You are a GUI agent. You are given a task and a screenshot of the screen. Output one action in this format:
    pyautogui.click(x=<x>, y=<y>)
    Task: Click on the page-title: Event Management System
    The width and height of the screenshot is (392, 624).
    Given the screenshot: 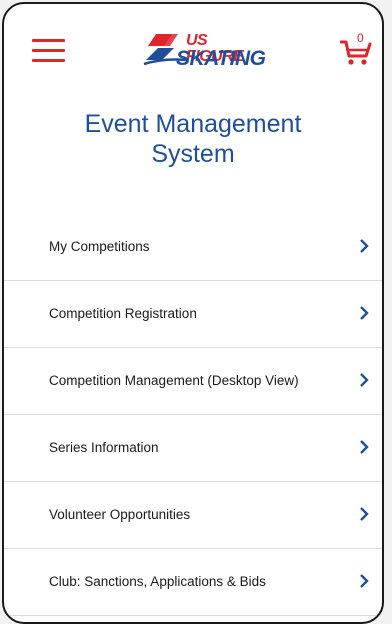 What is the action you would take?
    pyautogui.click(x=193, y=139)
    